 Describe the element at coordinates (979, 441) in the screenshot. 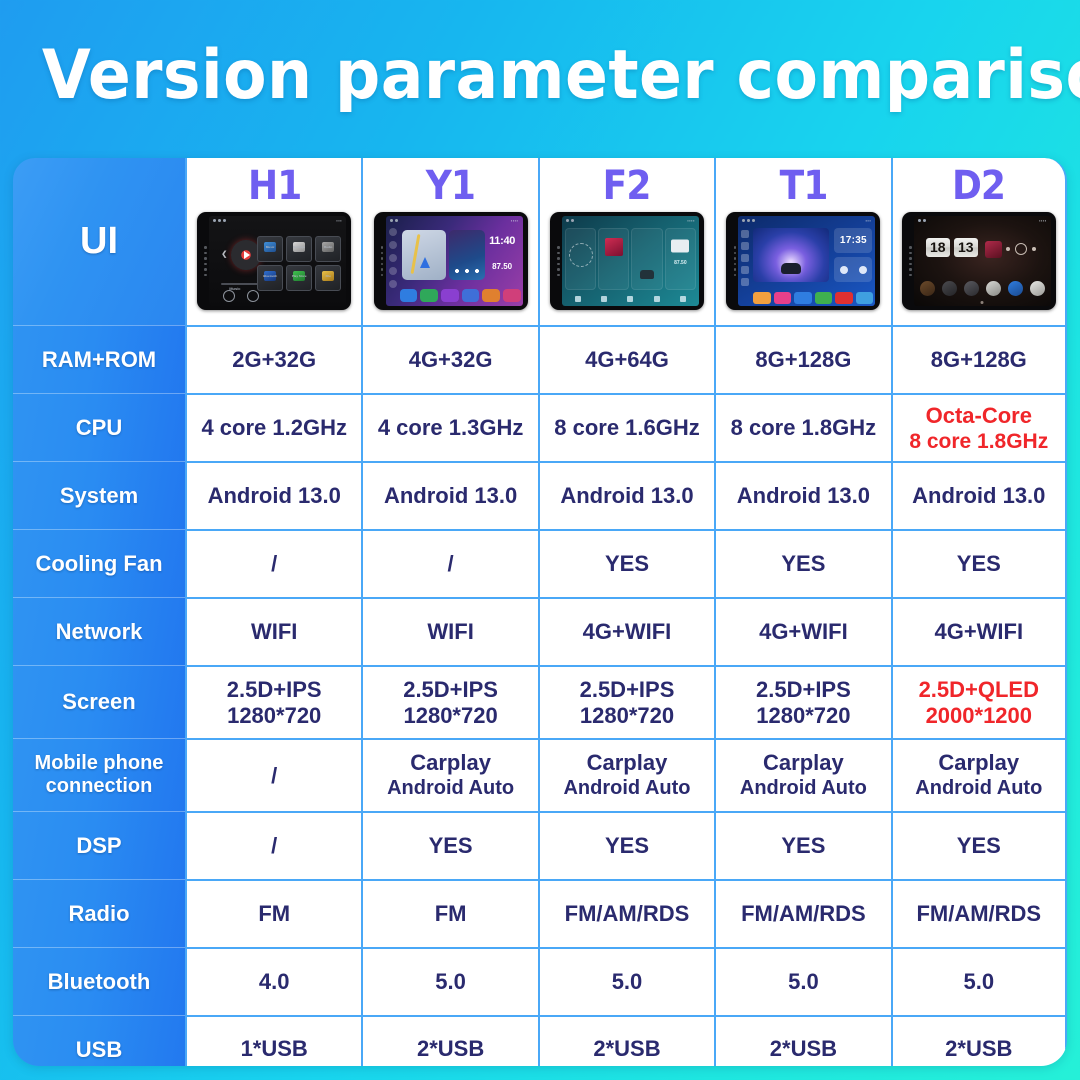

I see `cell-line-2: 8 core 1.8GHz` at that location.